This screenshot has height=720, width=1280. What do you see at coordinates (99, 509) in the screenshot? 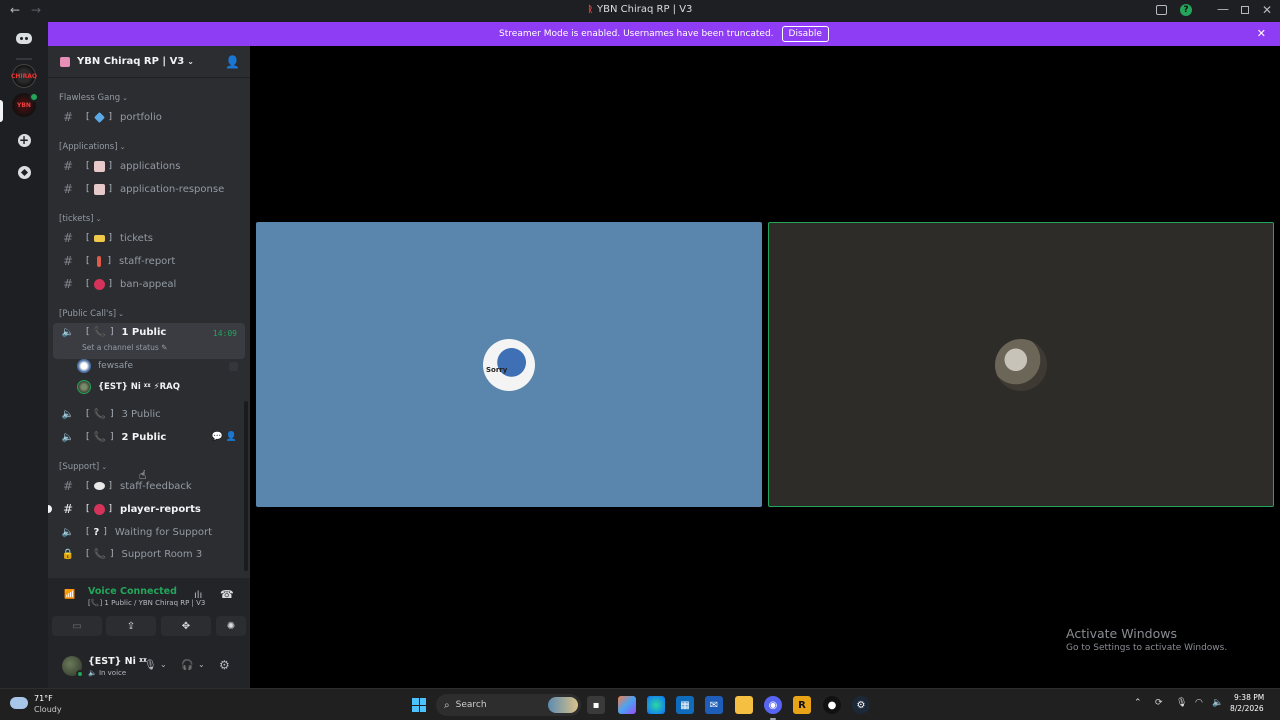
I see `red-circle-emoji-icon` at bounding box center [99, 509].